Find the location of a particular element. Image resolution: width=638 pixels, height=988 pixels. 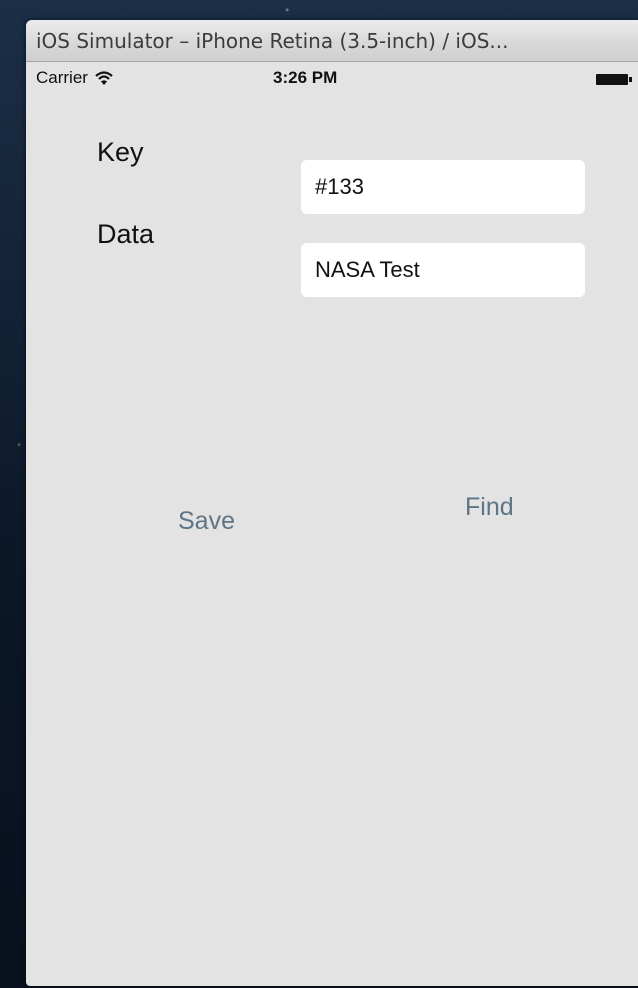

carrier-indicator: Carrier is located at coordinates (75, 78).